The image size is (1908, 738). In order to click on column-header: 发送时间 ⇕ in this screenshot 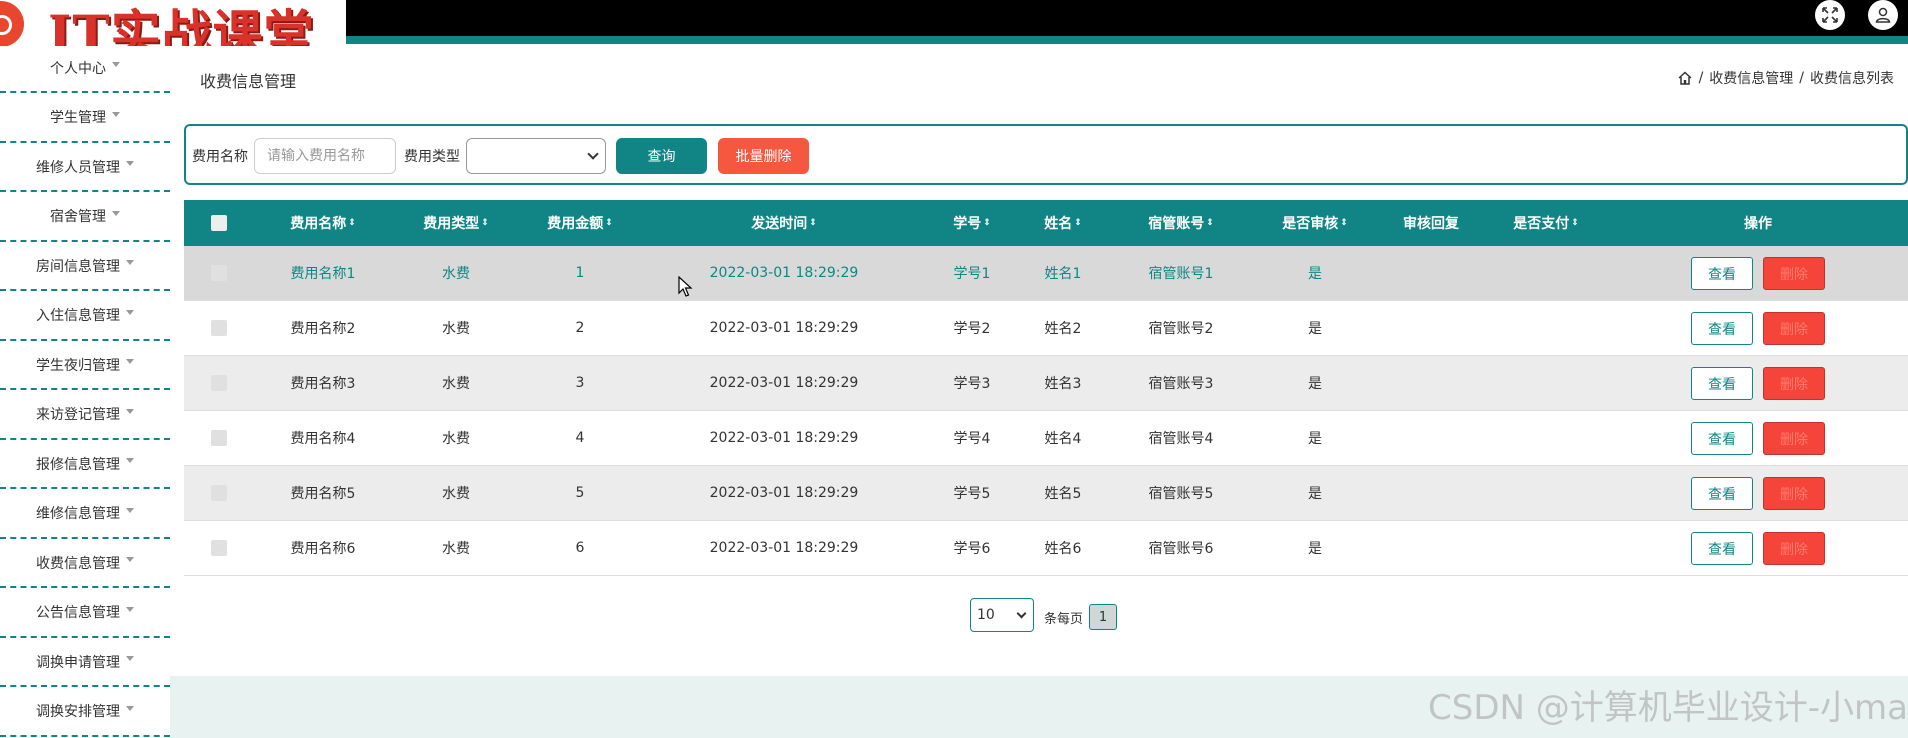, I will do `click(784, 223)`.